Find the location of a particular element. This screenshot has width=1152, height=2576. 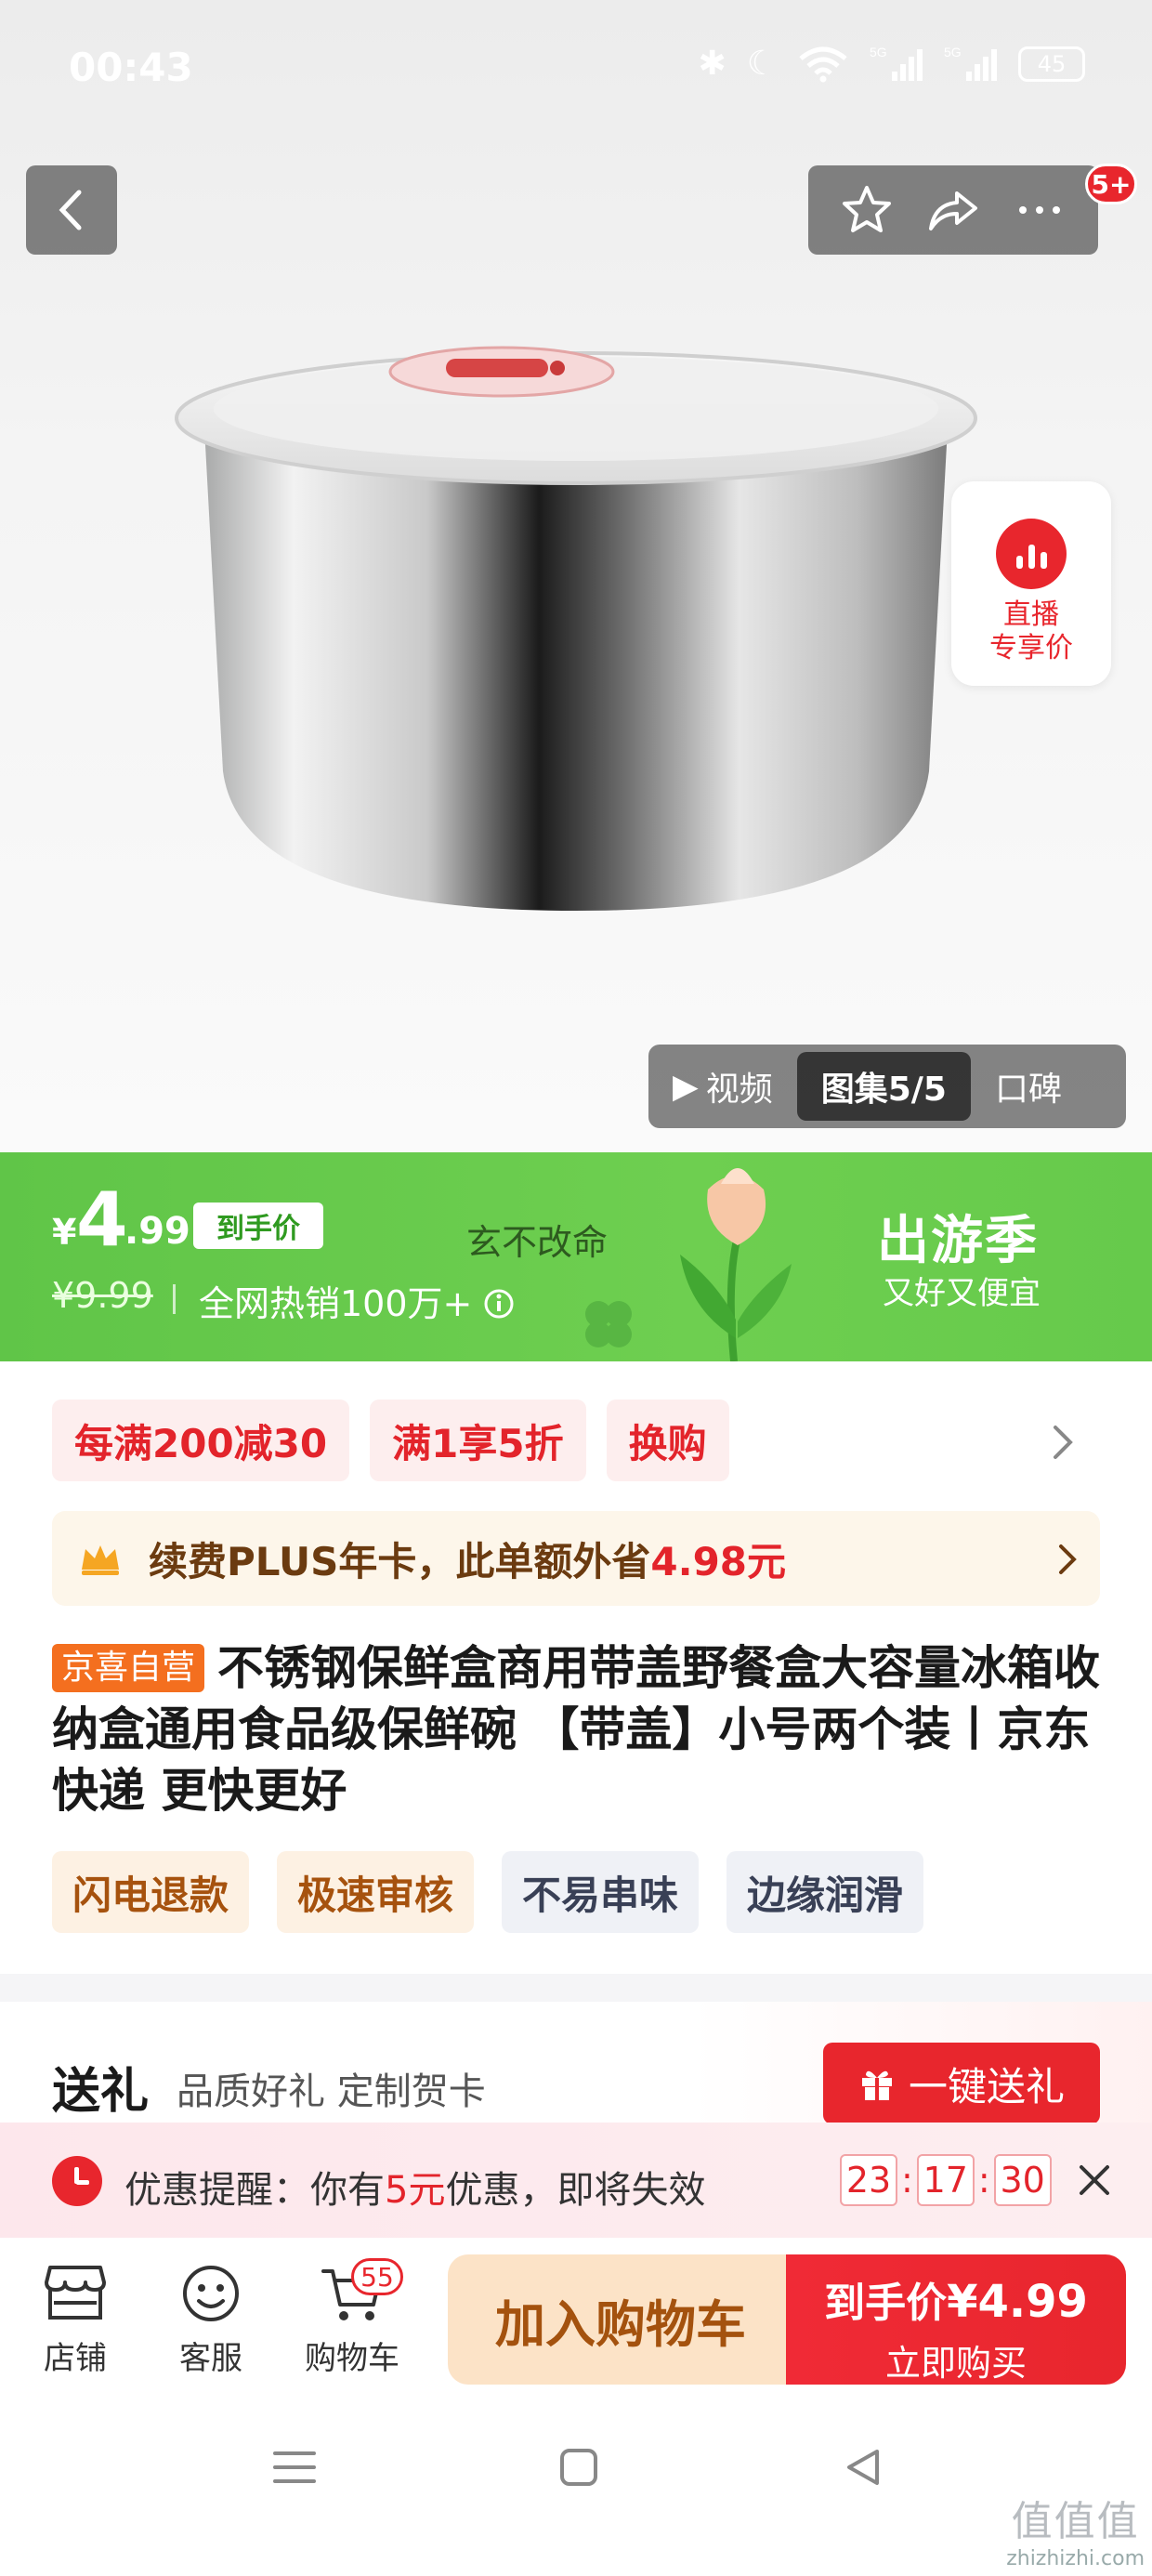

share-icon is located at coordinates (953, 210).